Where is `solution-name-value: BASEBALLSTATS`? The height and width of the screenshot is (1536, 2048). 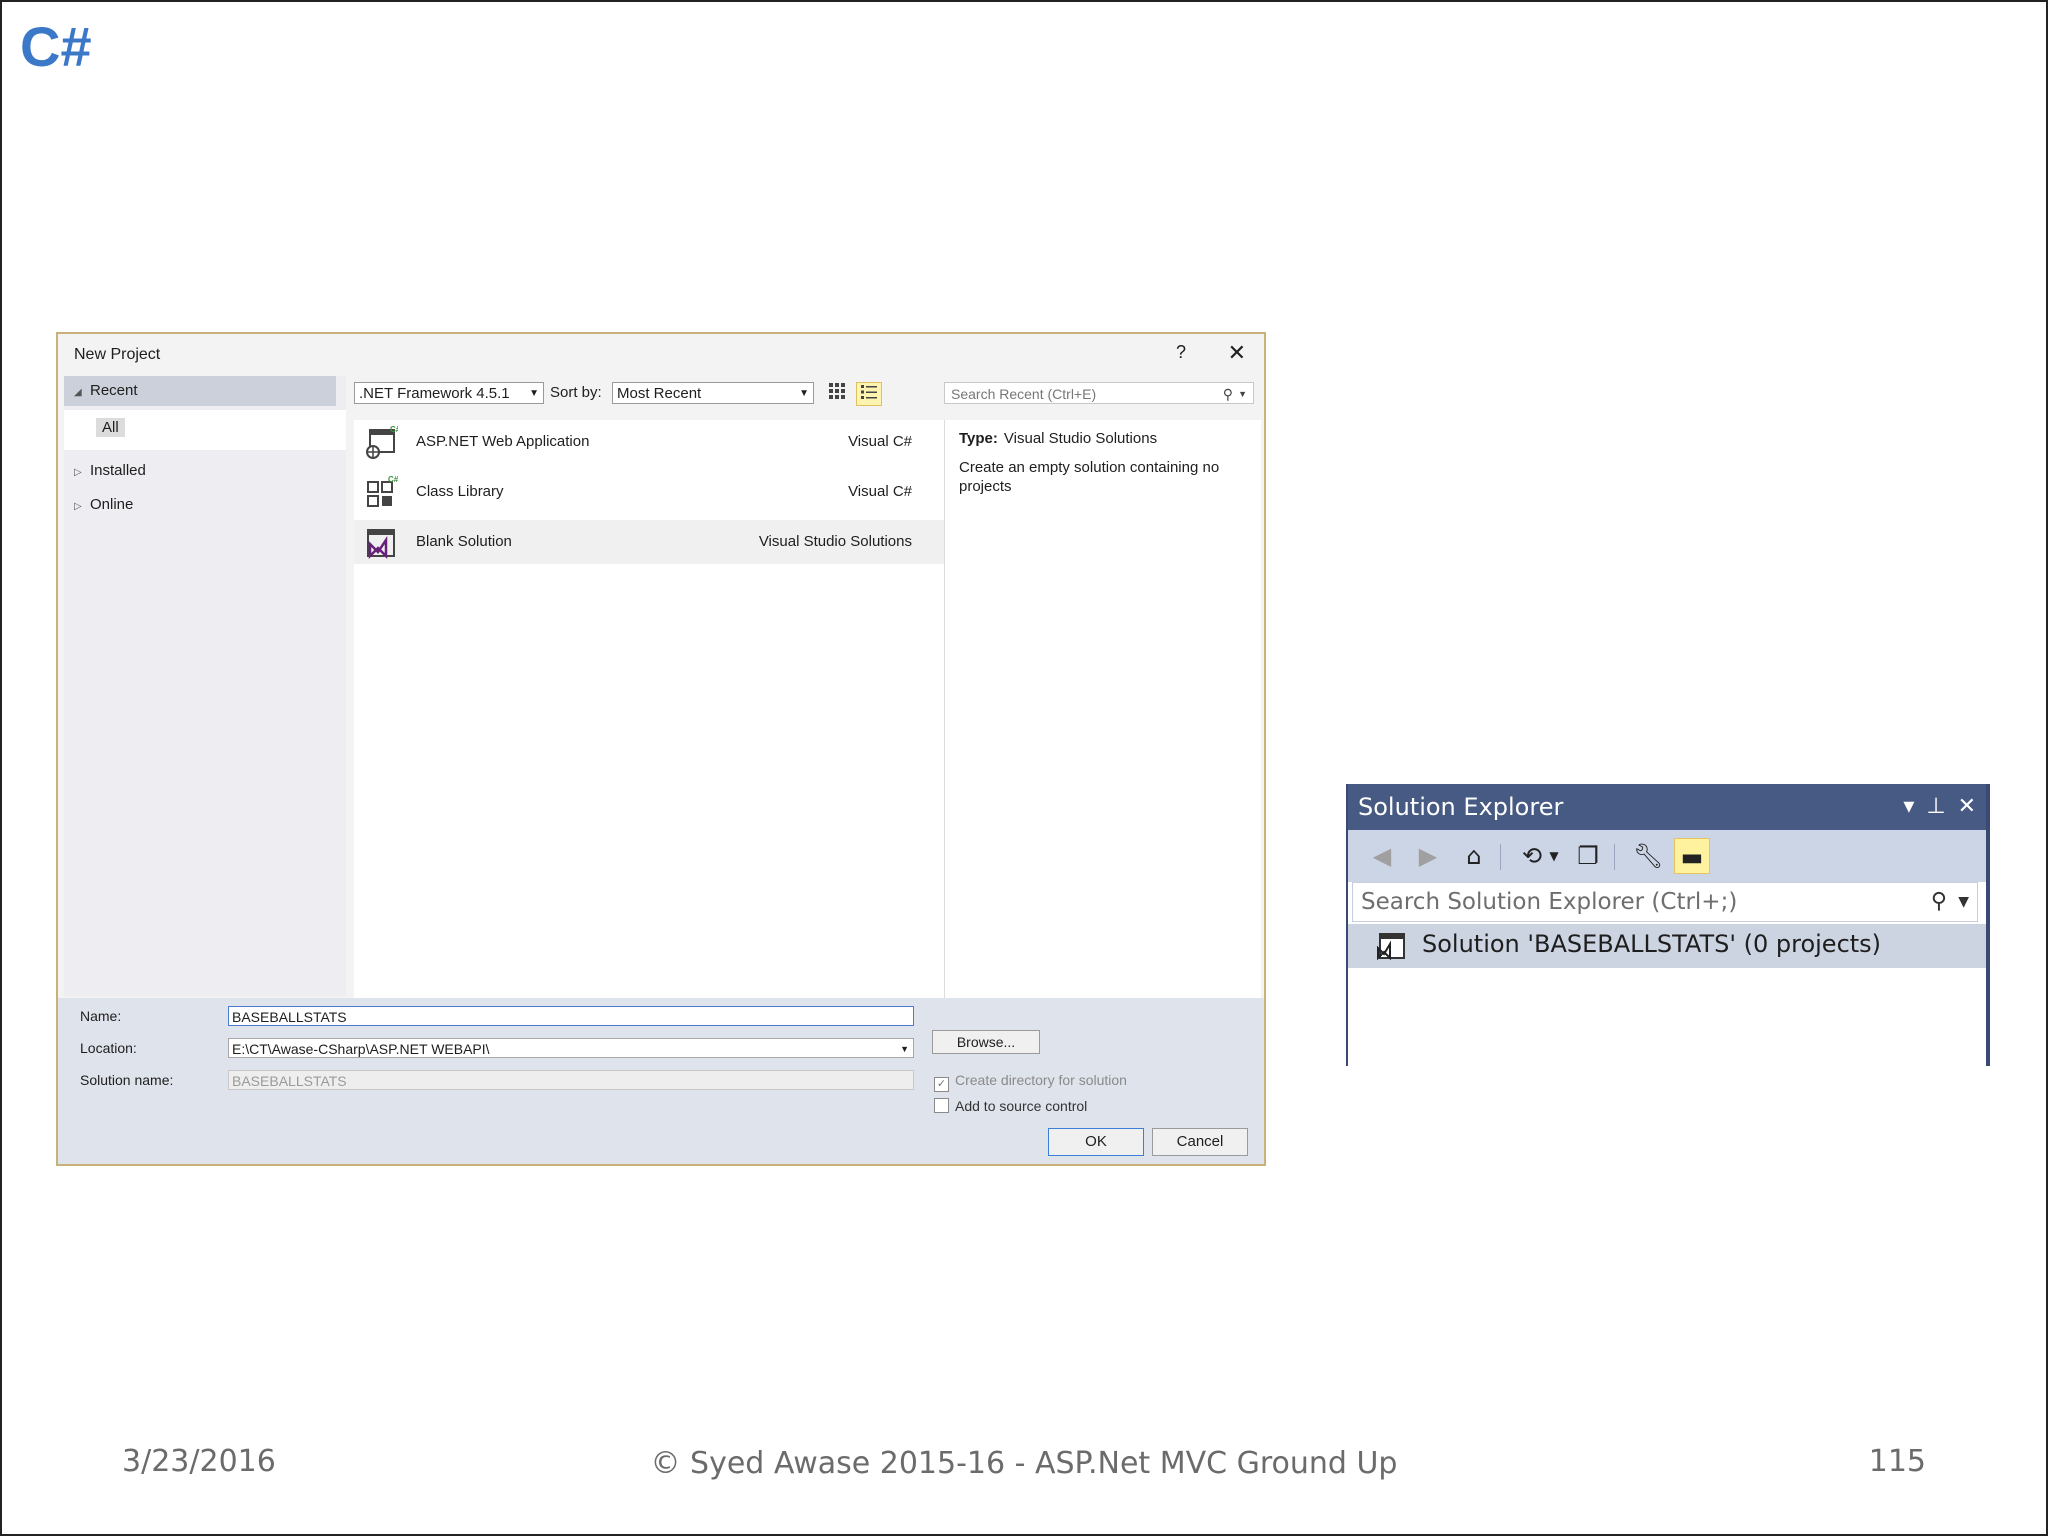 solution-name-value: BASEBALLSTATS is located at coordinates (289, 1081).